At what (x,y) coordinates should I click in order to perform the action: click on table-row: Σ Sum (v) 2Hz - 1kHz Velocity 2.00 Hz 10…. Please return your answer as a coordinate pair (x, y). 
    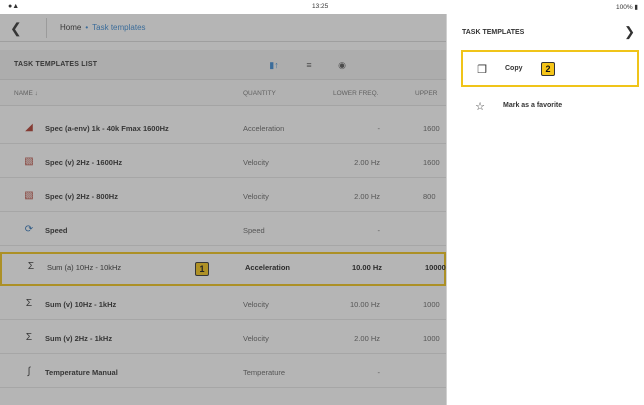
    Looking at the image, I should click on (223, 338).